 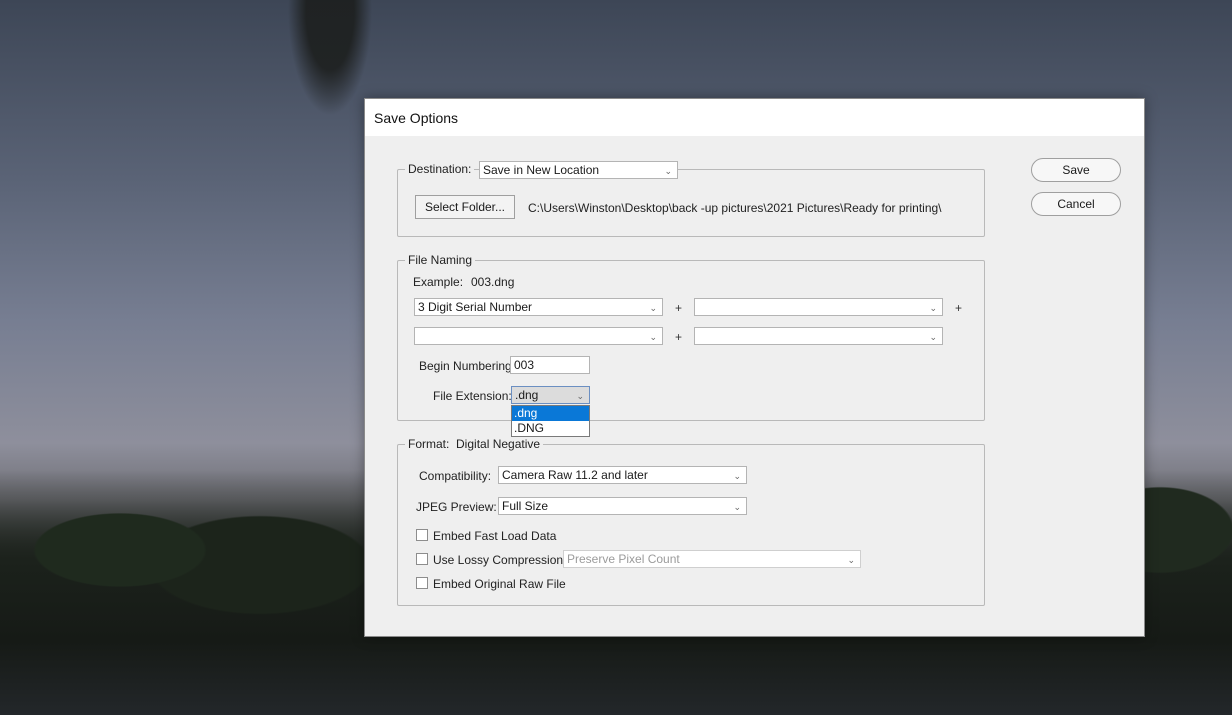 I want to click on lossy-compression-label: Use Lossy Compression:, so click(x=500, y=560).